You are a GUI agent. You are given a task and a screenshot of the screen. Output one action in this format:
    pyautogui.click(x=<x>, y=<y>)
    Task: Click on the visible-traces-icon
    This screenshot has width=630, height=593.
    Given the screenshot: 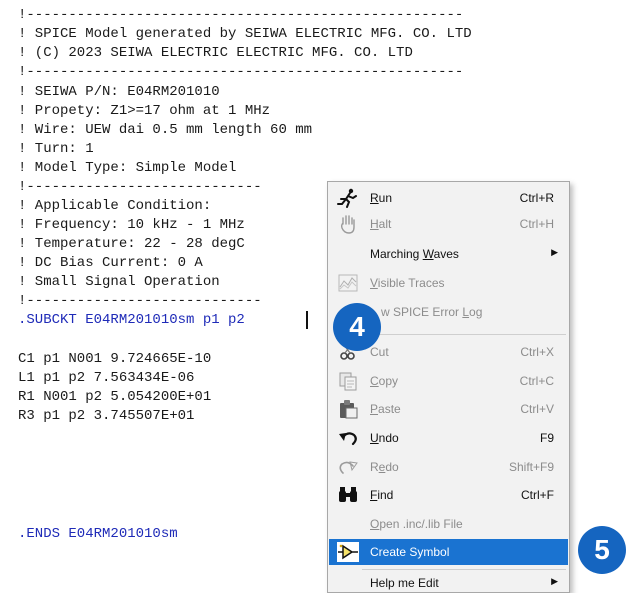 What is the action you would take?
    pyautogui.click(x=348, y=283)
    